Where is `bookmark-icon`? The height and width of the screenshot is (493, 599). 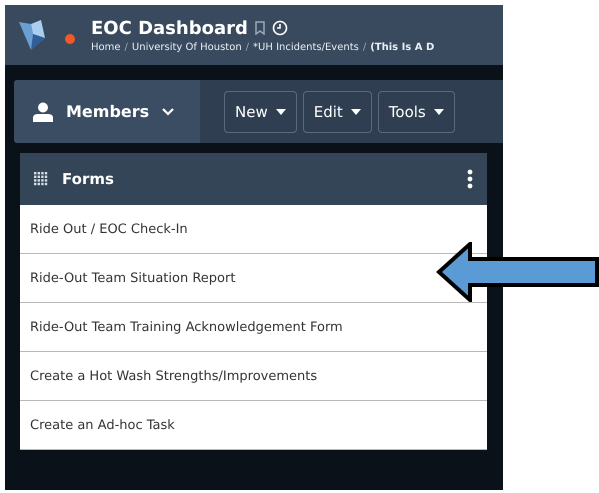 bookmark-icon is located at coordinates (260, 28).